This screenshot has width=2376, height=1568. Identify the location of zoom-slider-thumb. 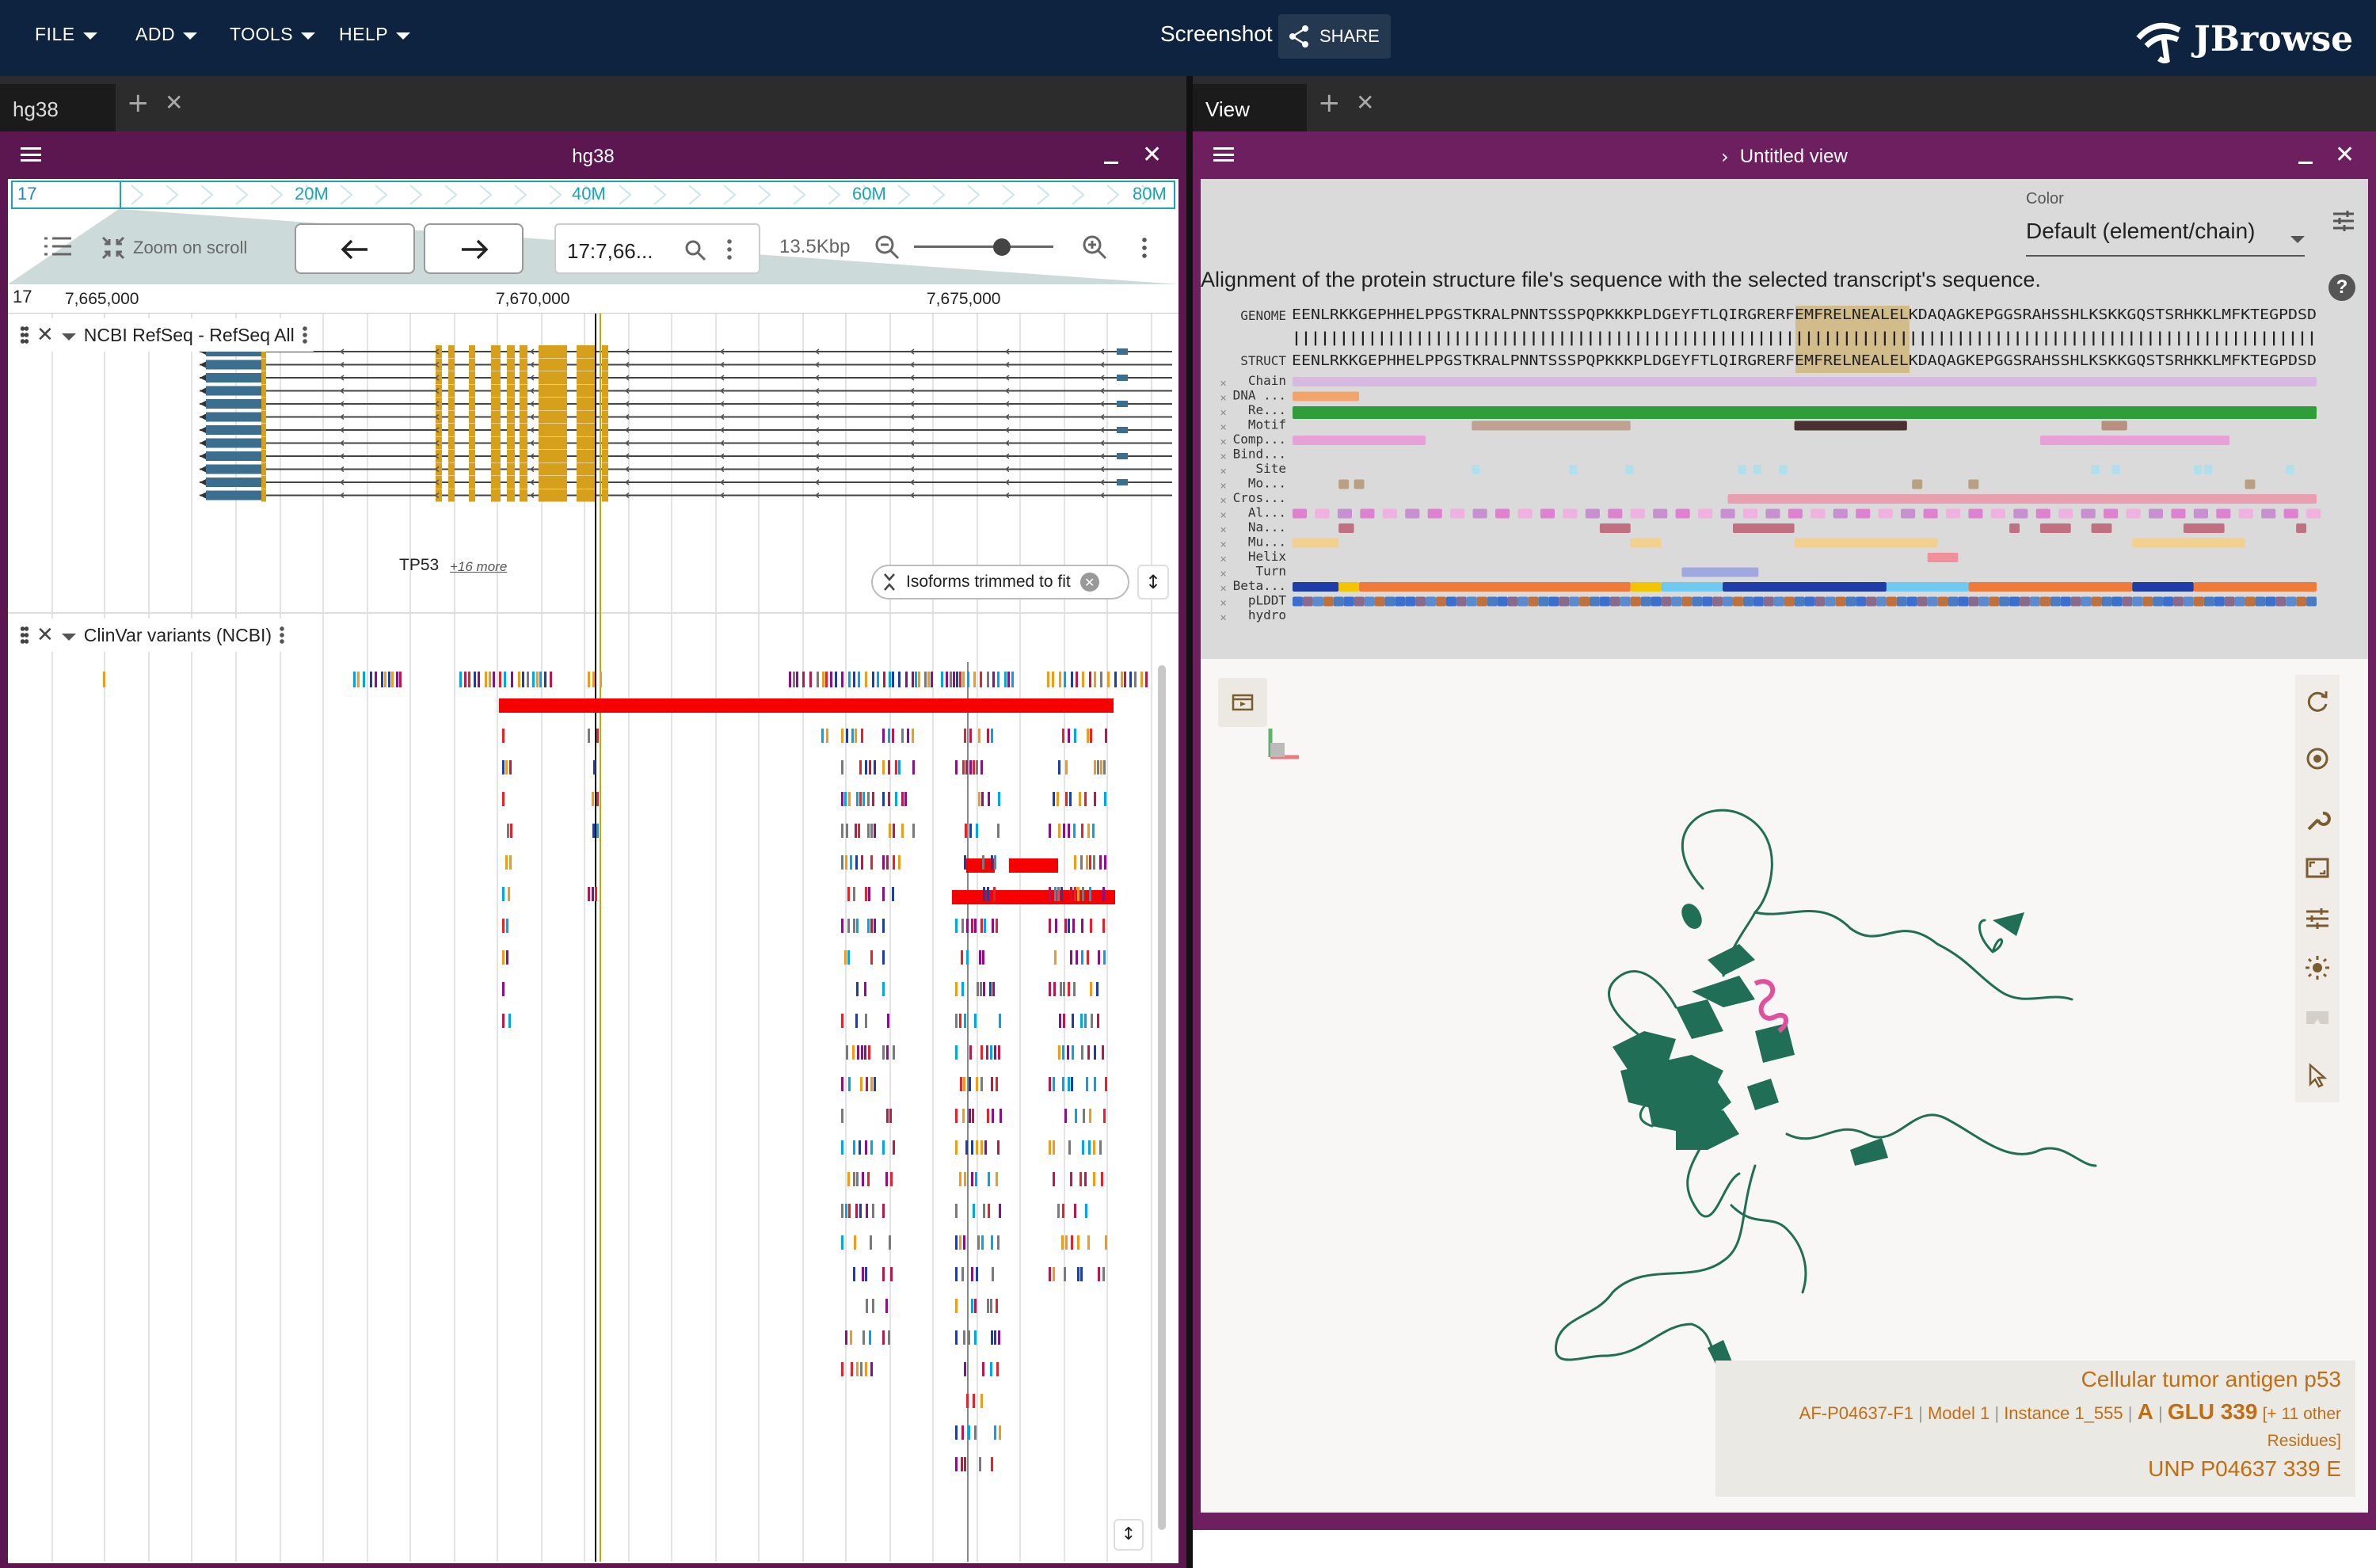
(1002, 247).